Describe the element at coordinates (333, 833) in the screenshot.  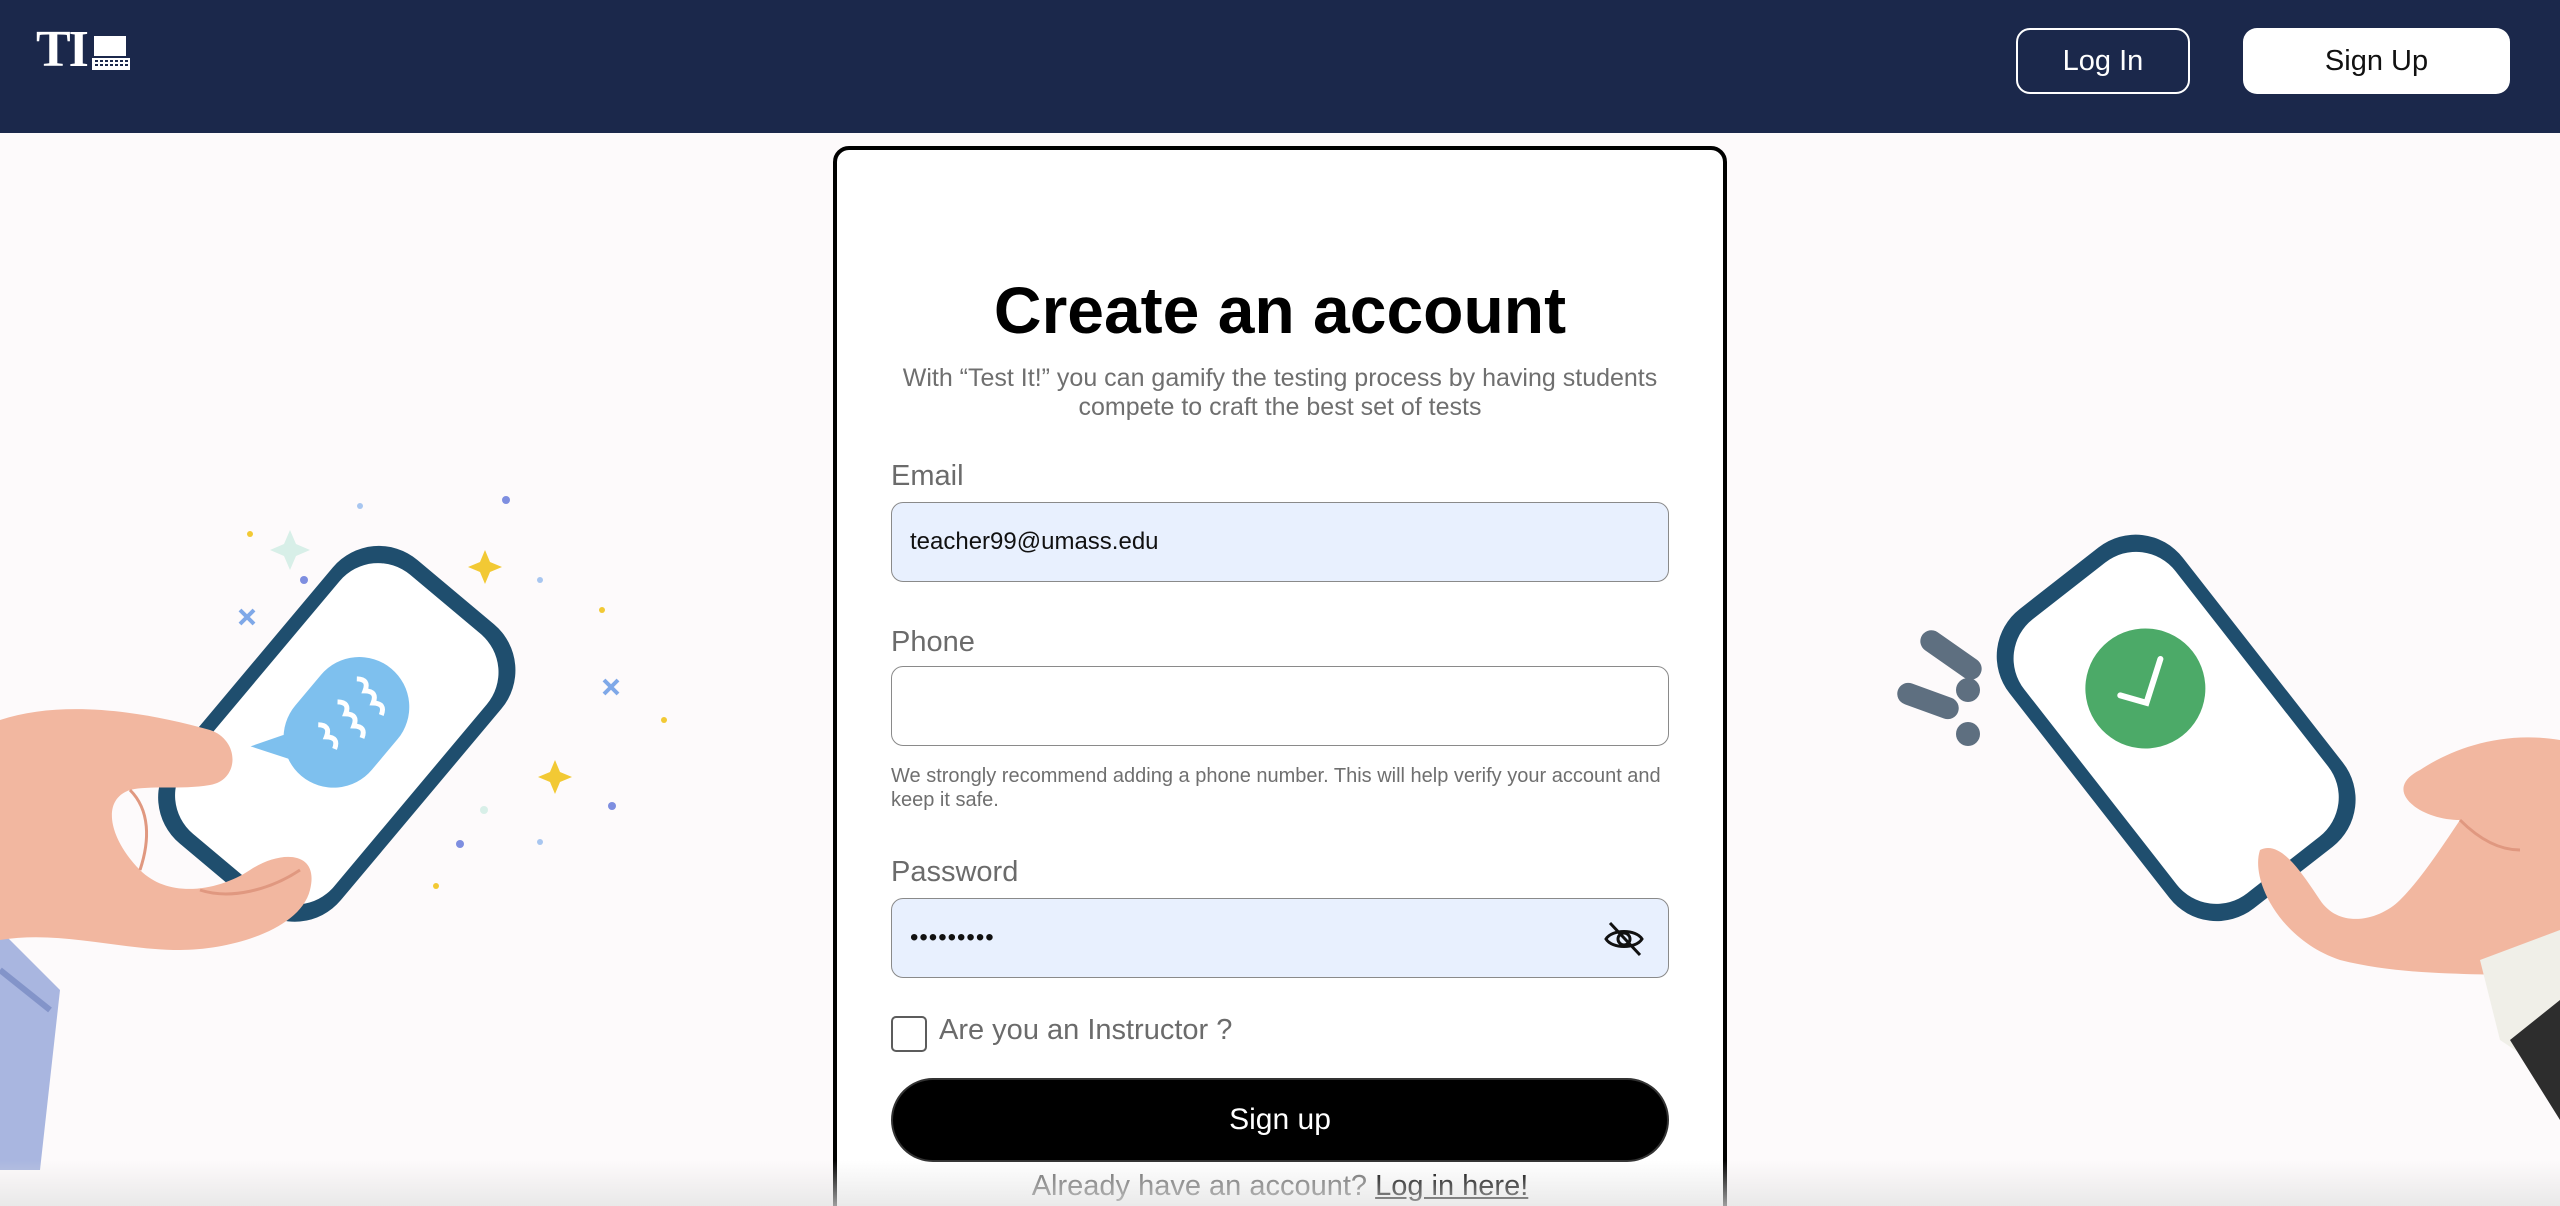
I see `hand-phone-chat-illustration` at that location.